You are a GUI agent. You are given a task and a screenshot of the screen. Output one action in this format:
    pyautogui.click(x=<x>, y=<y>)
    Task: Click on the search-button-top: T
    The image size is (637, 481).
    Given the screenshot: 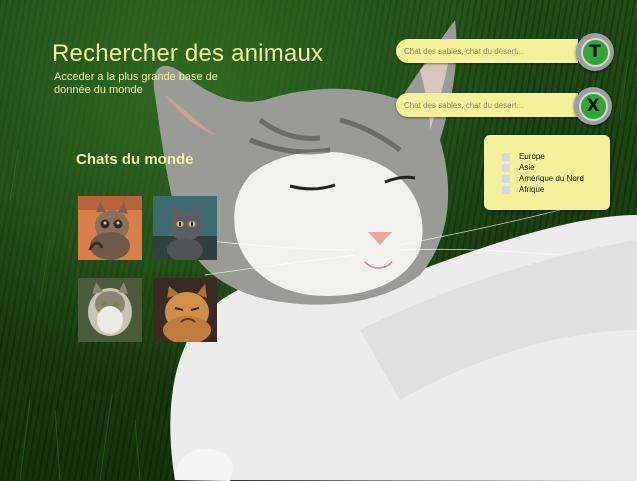 What is the action you would take?
    pyautogui.click(x=595, y=52)
    